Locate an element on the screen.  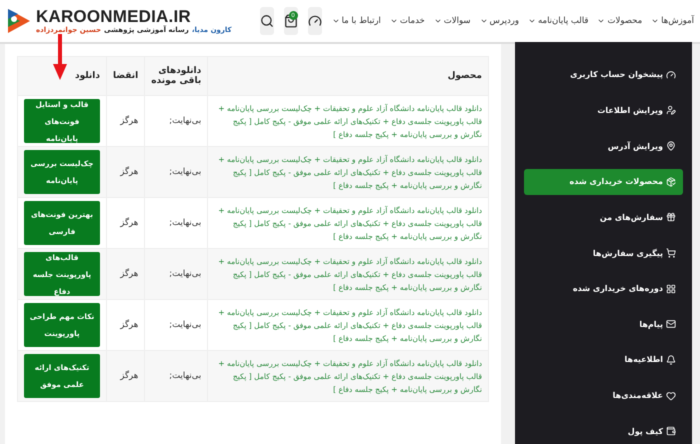
user-edit-icon is located at coordinates (671, 110).